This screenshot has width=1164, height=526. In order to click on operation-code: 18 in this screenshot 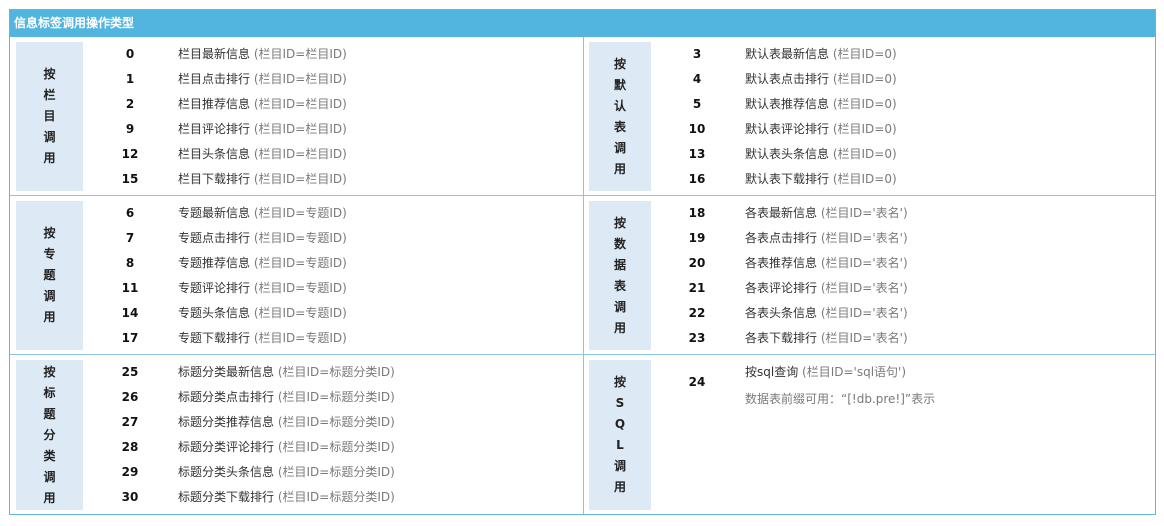, I will do `click(697, 213)`.